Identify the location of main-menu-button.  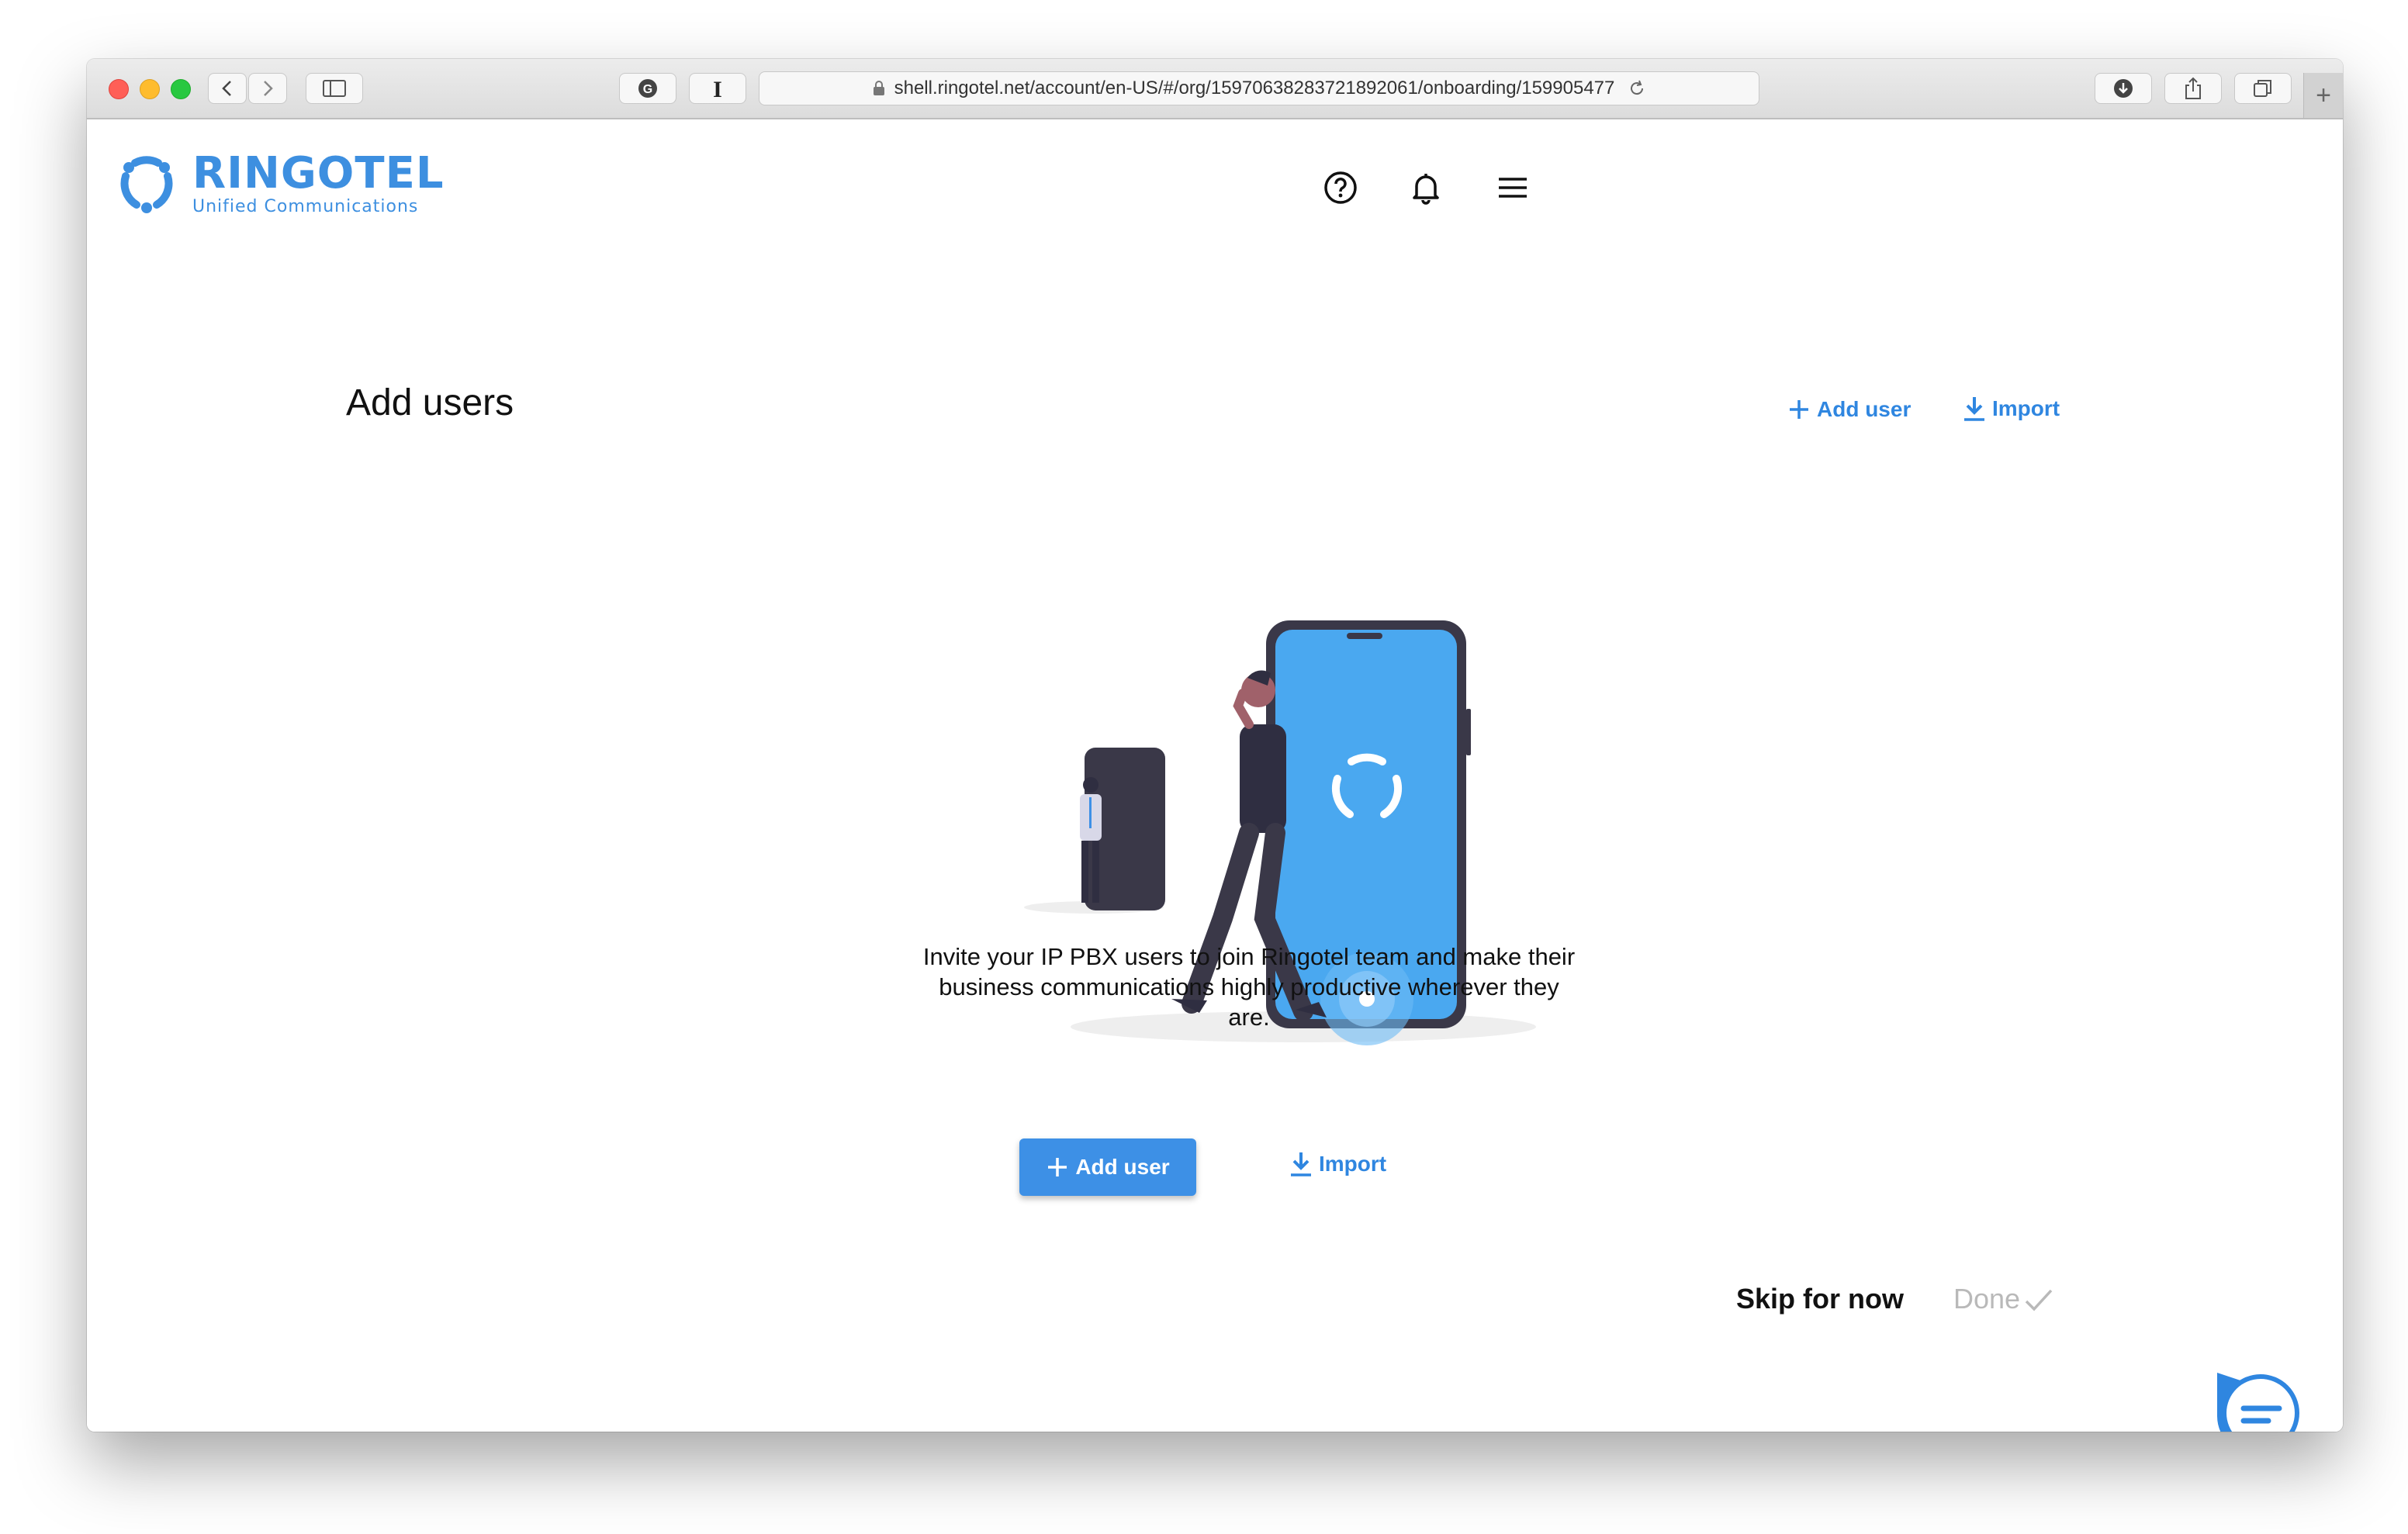
(1512, 187).